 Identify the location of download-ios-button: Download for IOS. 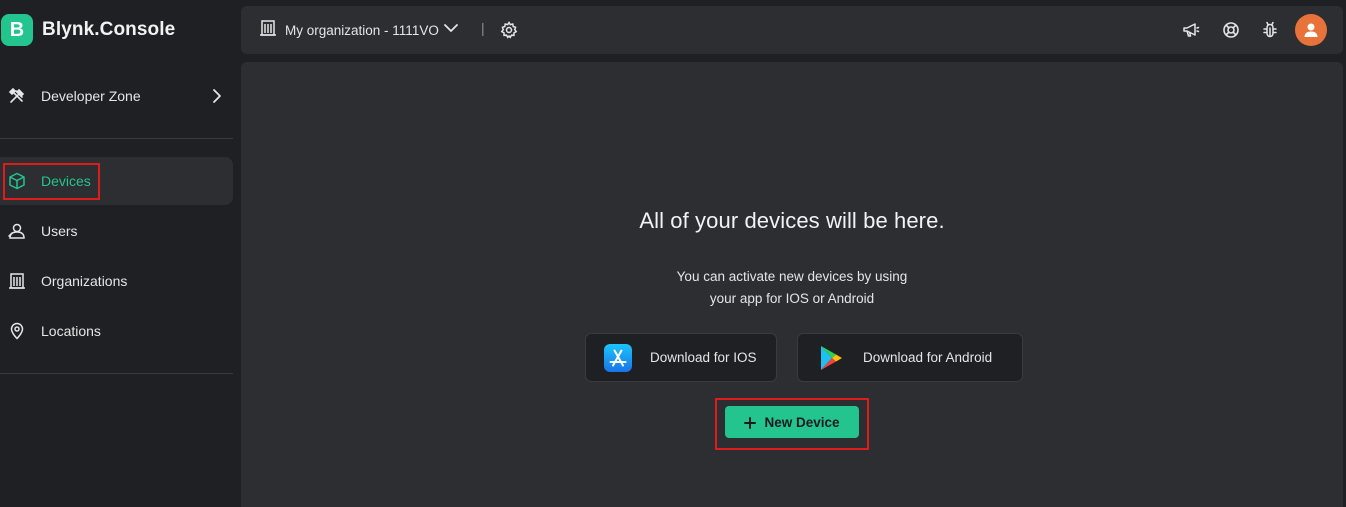
(681, 357).